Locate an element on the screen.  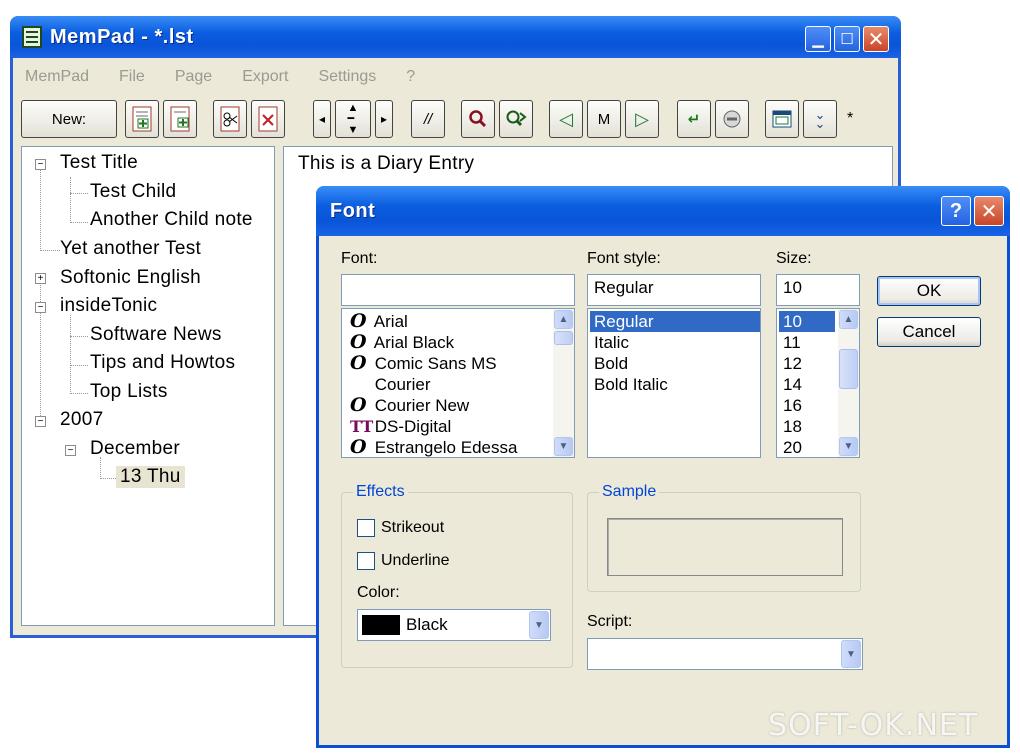
font-list-item: O Comic Sans MS is located at coordinates (423, 363).